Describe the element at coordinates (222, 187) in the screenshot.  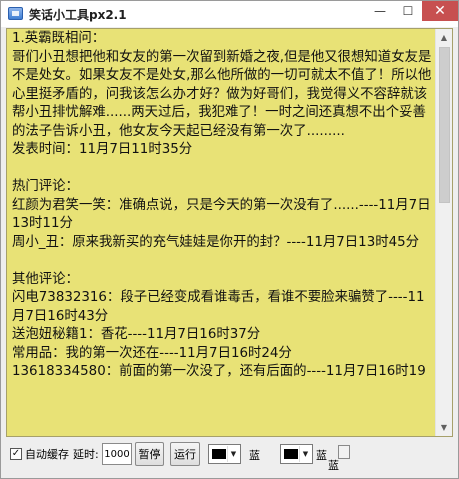
I see `text-line: 热门评论：` at that location.